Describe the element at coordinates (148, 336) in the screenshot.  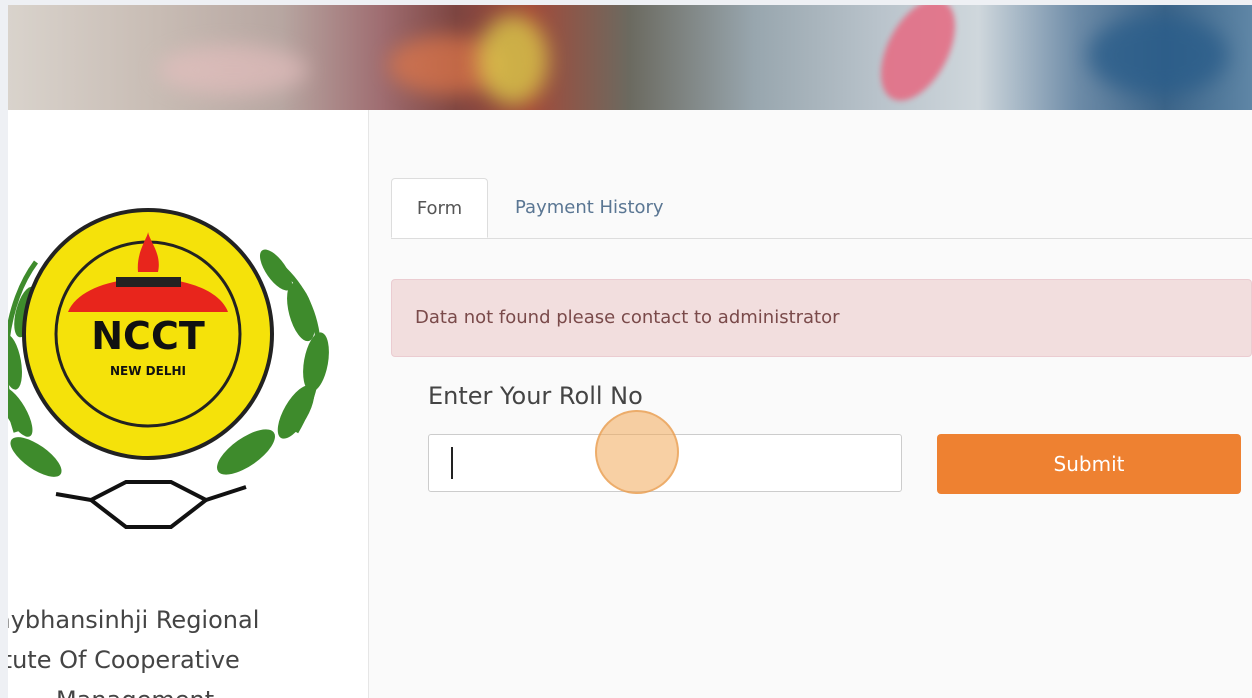
I see `logo-abbr: NCCT` at that location.